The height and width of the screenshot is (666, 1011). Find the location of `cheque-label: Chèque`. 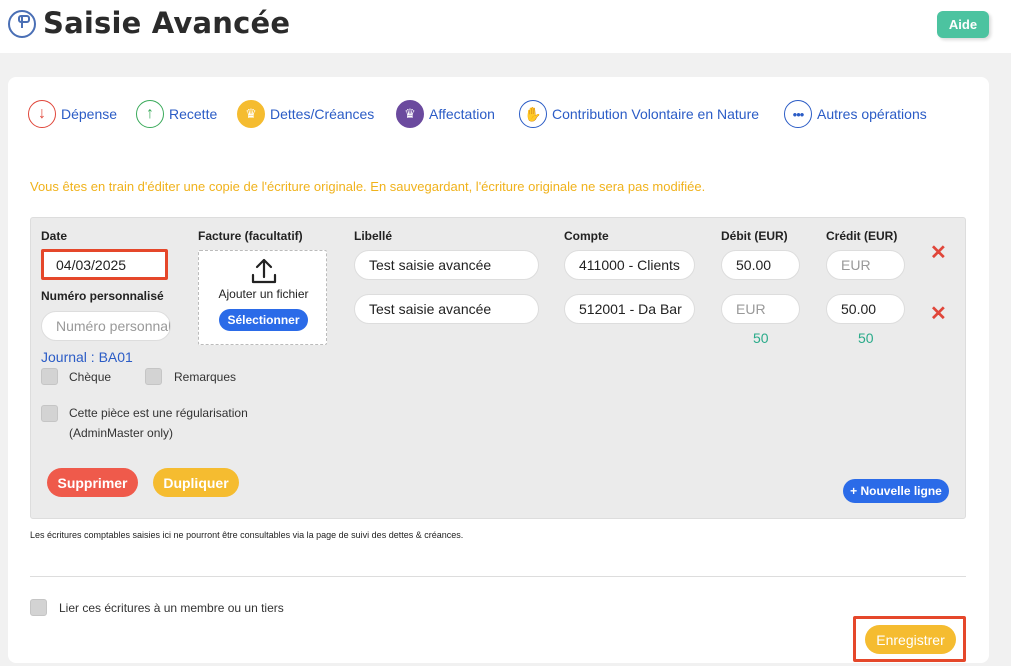

cheque-label: Chèque is located at coordinates (90, 377).